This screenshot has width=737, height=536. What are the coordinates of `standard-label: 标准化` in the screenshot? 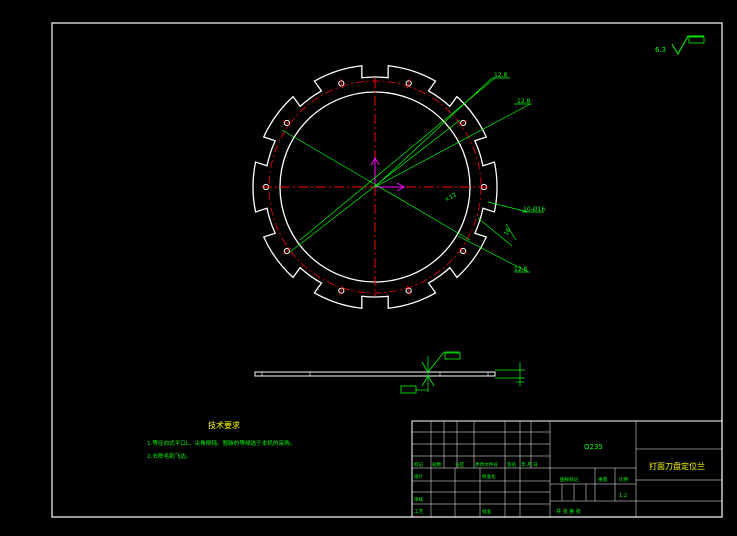 It's located at (489, 476).